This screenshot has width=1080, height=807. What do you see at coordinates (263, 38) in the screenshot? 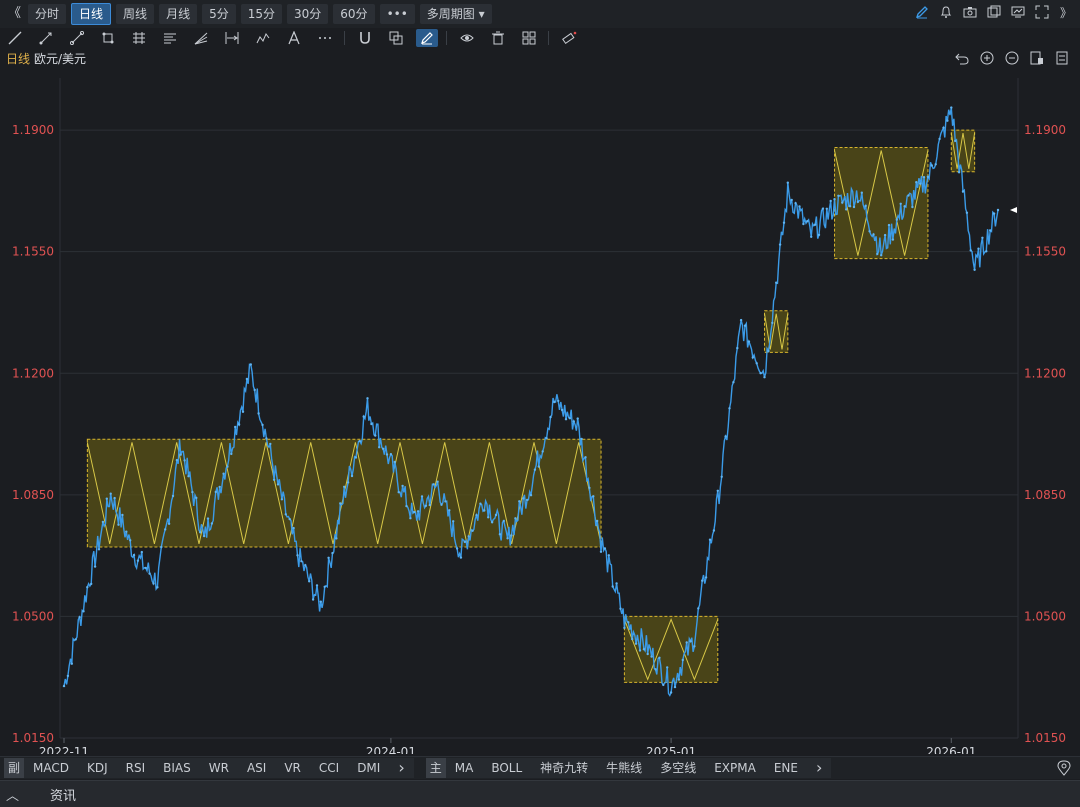
I see `wave-tool-icon` at bounding box center [263, 38].